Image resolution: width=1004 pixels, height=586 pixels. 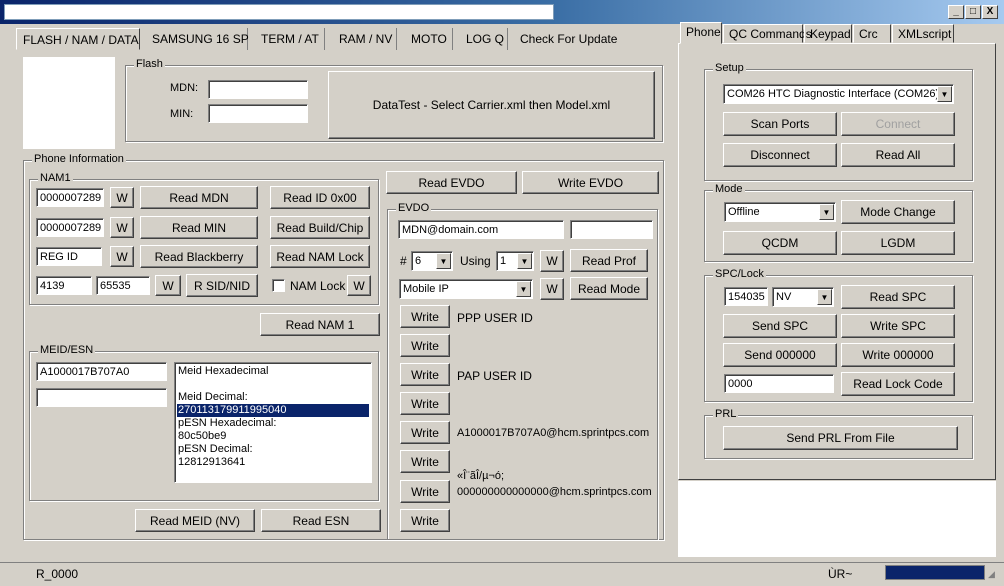 I want to click on write-row-2-button: Write, so click(x=425, y=345).